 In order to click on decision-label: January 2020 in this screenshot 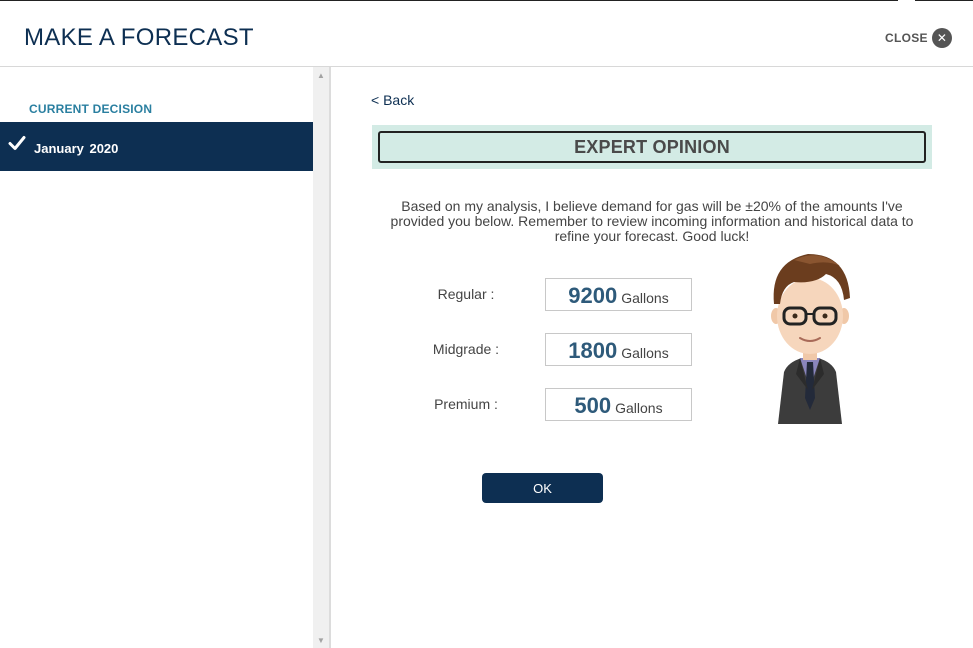, I will do `click(76, 148)`.